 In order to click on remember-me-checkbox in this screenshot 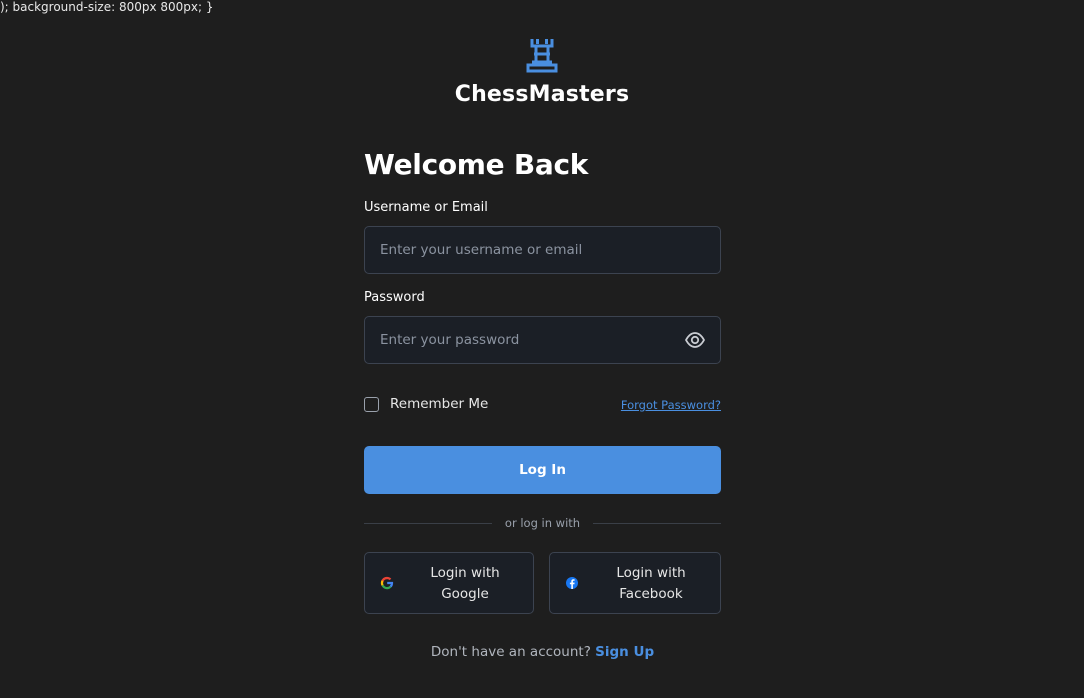, I will do `click(371, 404)`.